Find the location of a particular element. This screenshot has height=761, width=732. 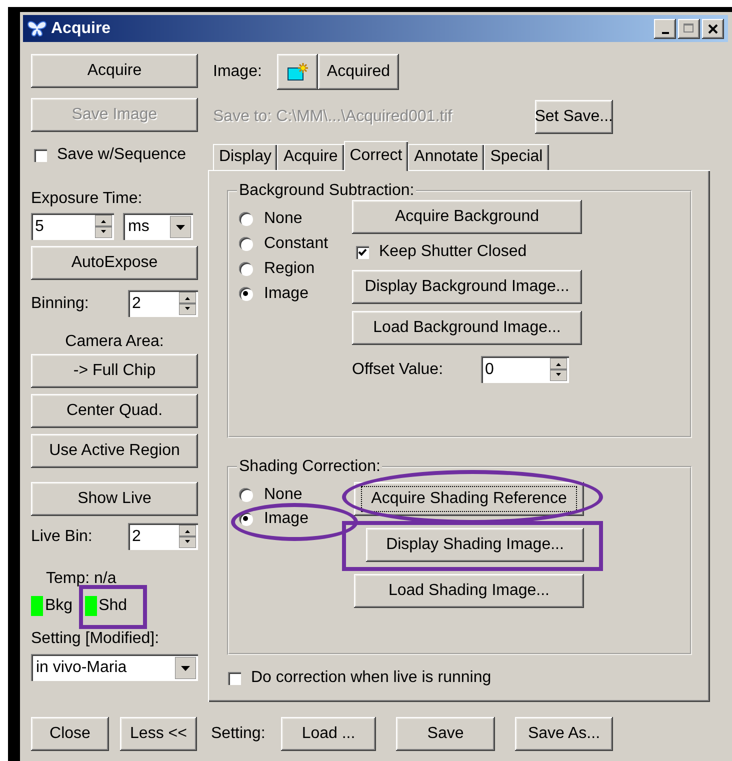

unit-dropdown: ms is located at coordinates (158, 226).